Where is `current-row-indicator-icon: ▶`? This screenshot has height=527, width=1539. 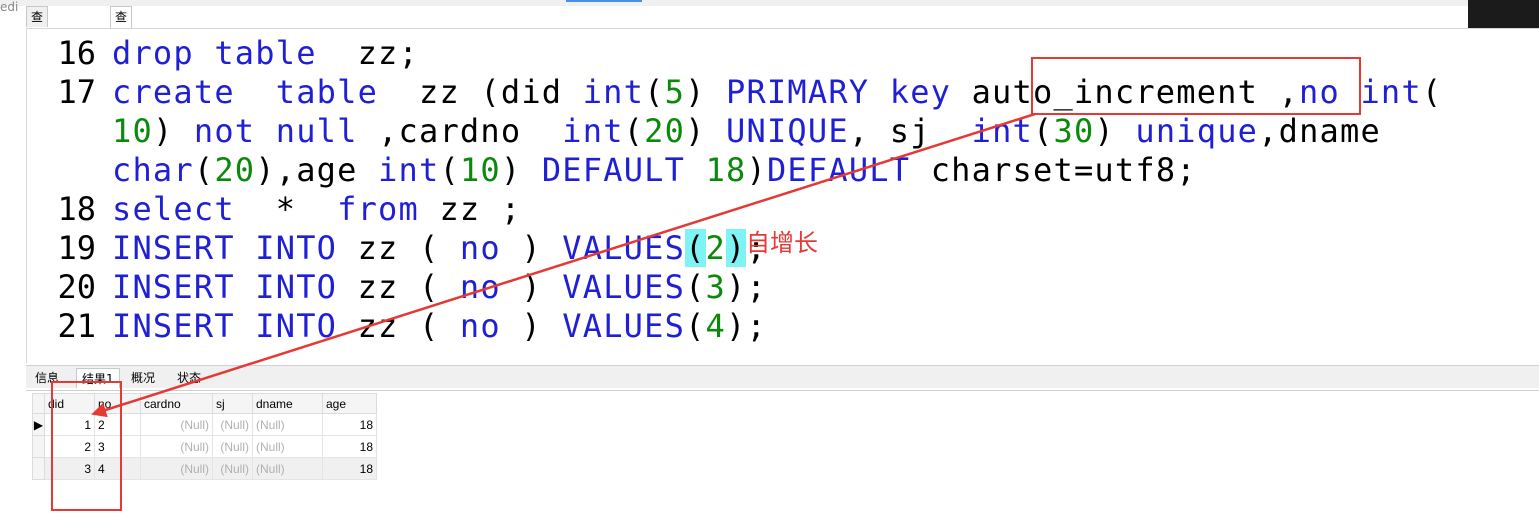
current-row-indicator-icon: ▶ is located at coordinates (38, 424).